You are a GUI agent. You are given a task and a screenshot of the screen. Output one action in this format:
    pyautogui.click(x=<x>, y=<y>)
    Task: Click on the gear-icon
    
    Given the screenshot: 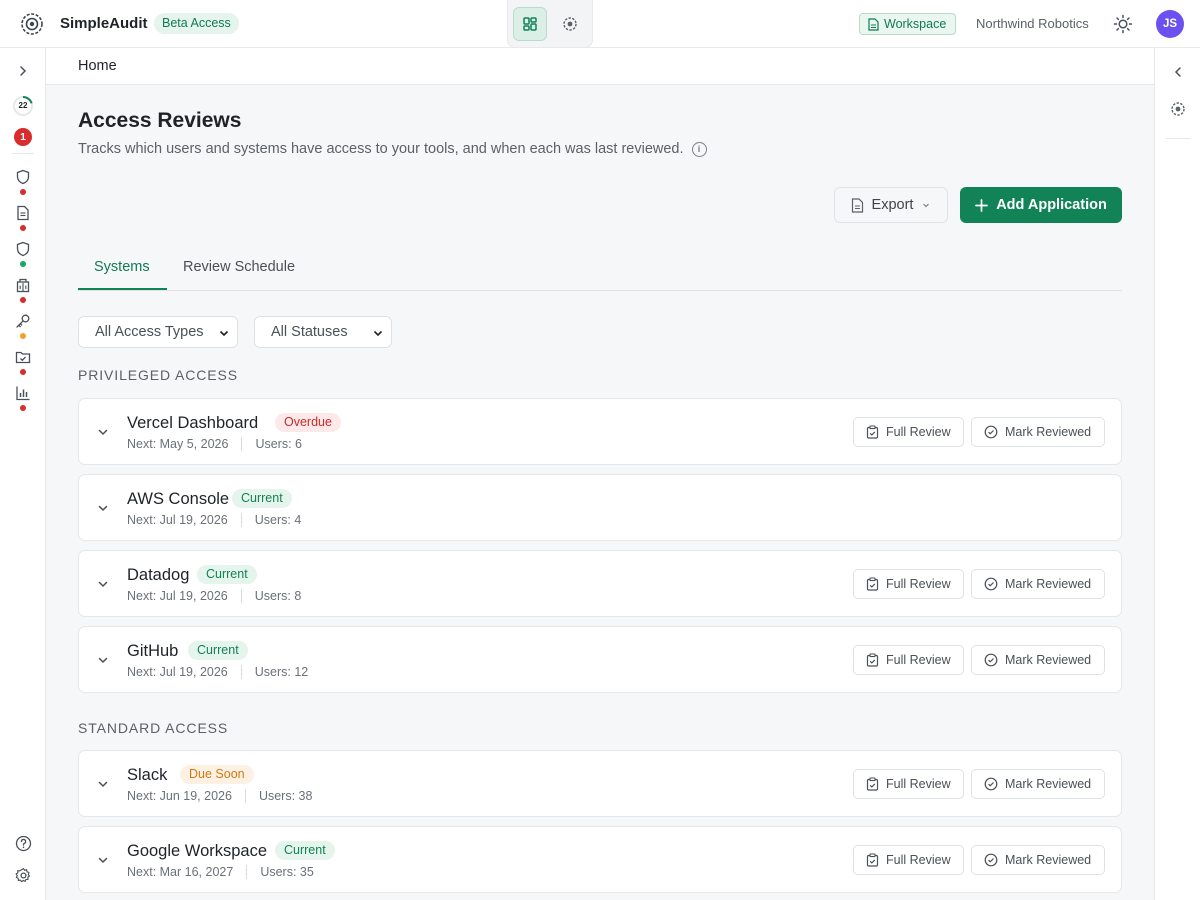 What is the action you would take?
    pyautogui.click(x=22, y=875)
    